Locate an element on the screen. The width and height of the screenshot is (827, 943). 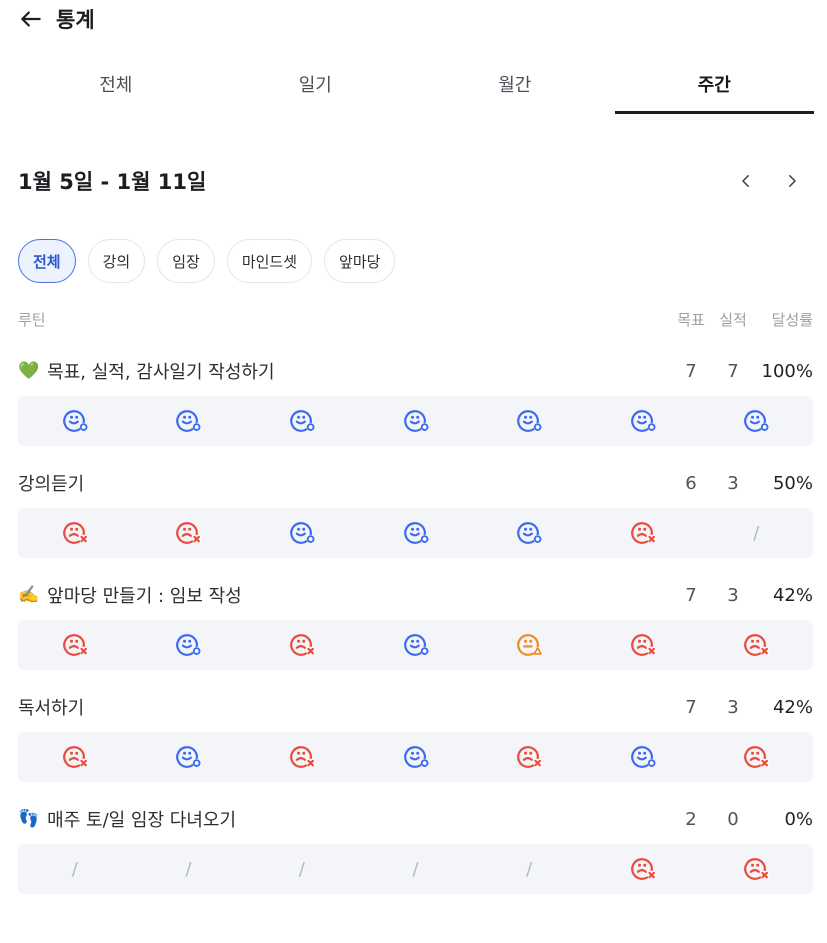
routine-name: 앞마당 만들기 : 임보 작성 is located at coordinates (144, 596).